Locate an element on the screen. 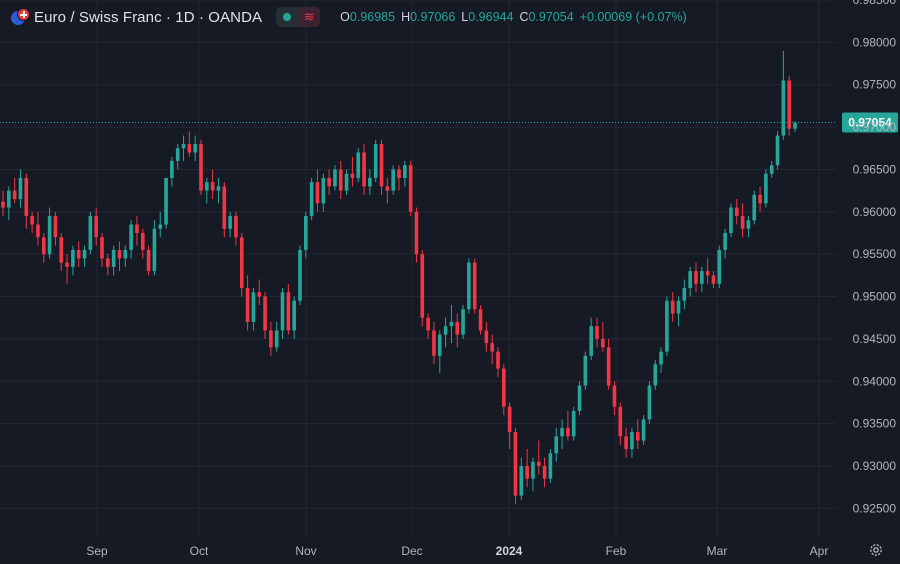 The image size is (900, 564). gear-icon is located at coordinates (876, 550).